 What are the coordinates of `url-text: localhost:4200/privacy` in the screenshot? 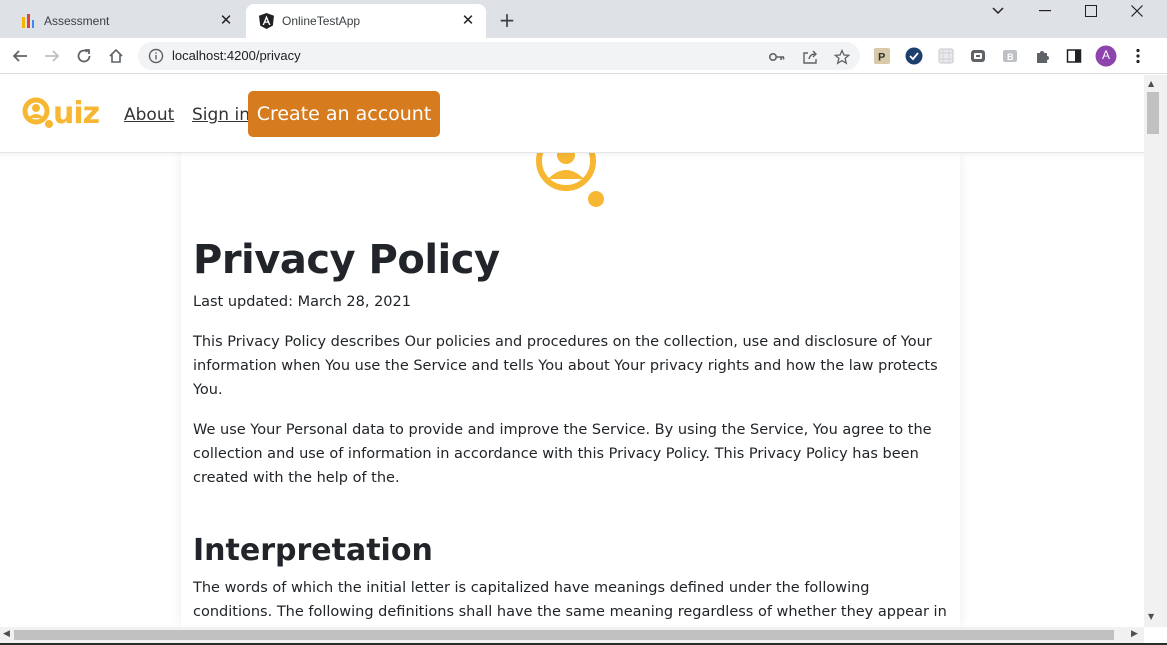 It's located at (236, 55).